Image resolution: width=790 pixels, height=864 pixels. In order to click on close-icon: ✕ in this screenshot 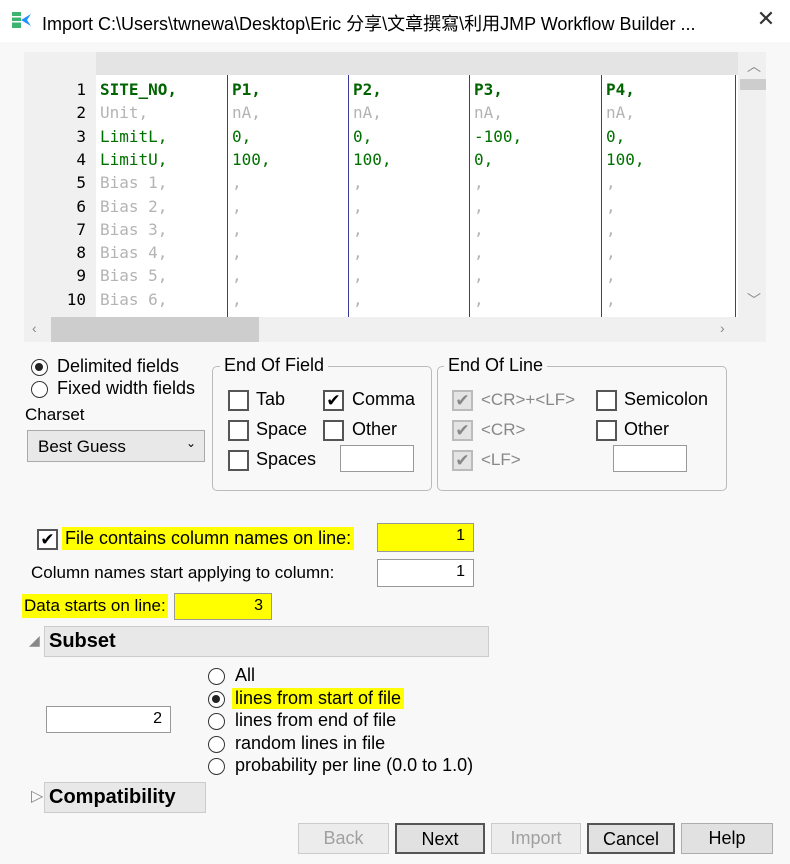, I will do `click(766, 19)`.